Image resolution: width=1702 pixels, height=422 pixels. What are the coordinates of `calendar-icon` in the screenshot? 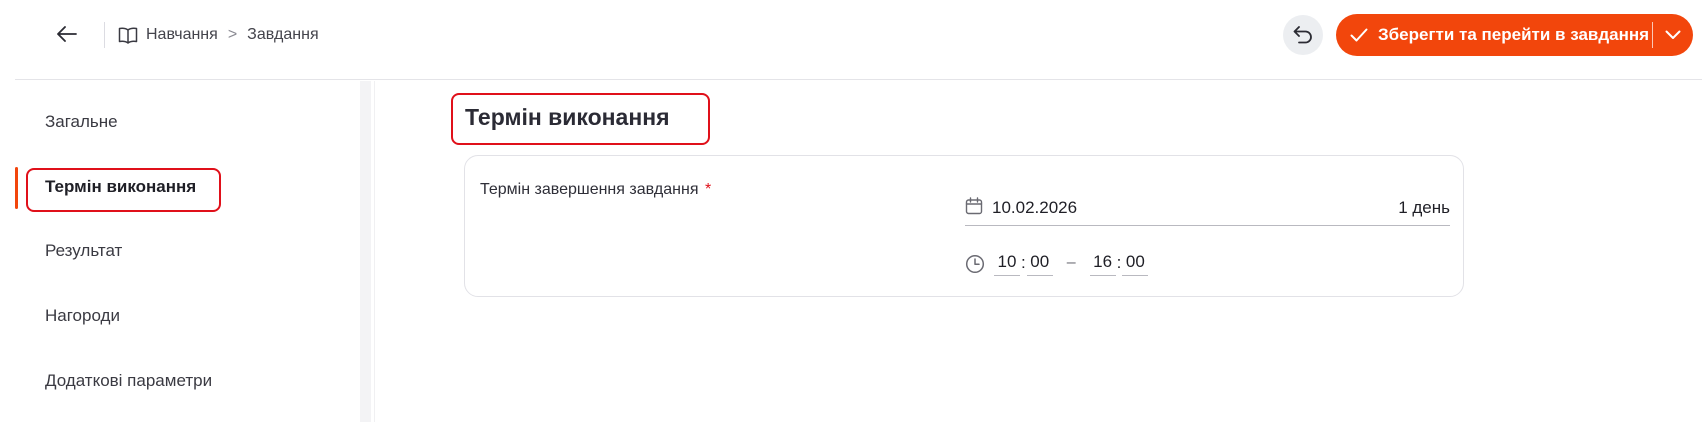 It's located at (974, 205).